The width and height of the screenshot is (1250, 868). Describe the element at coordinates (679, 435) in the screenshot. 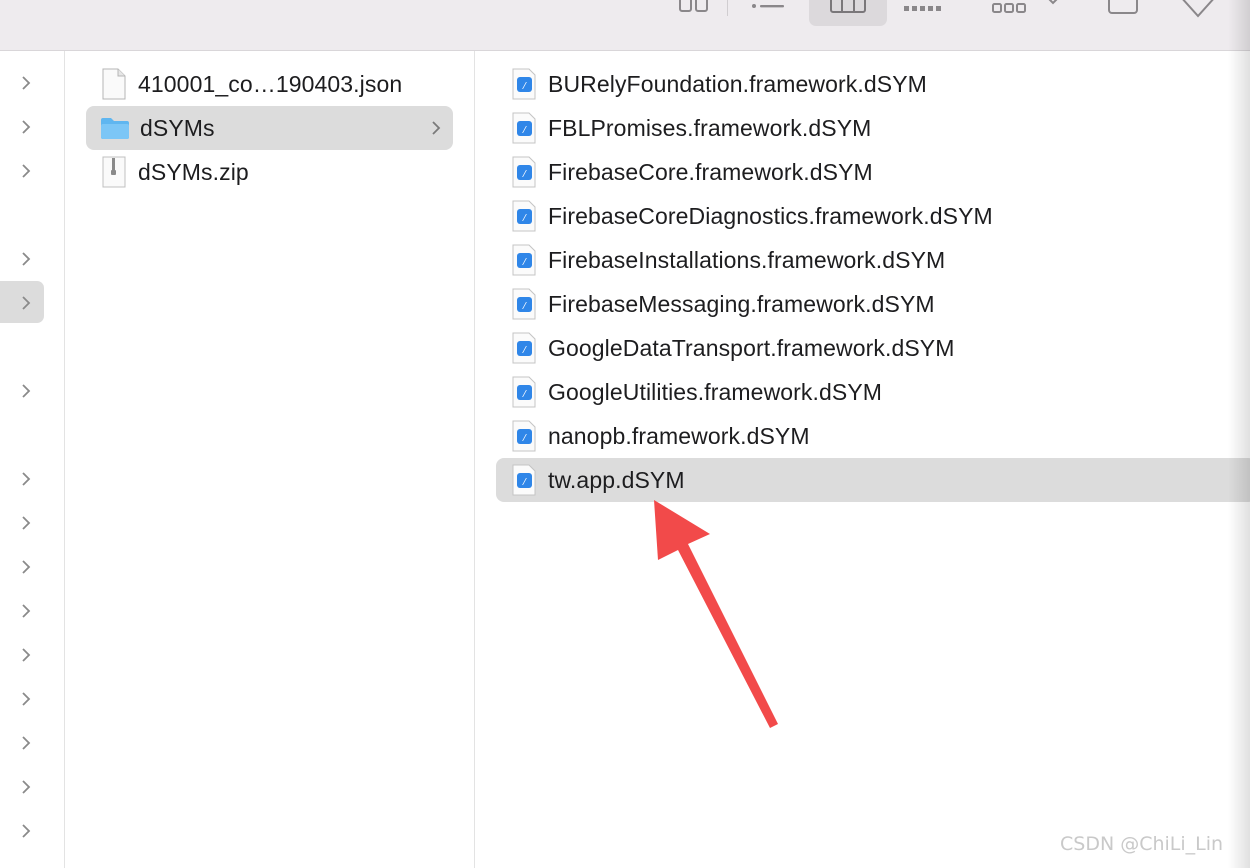

I see `file-name: nanopb.framework.dSYM` at that location.